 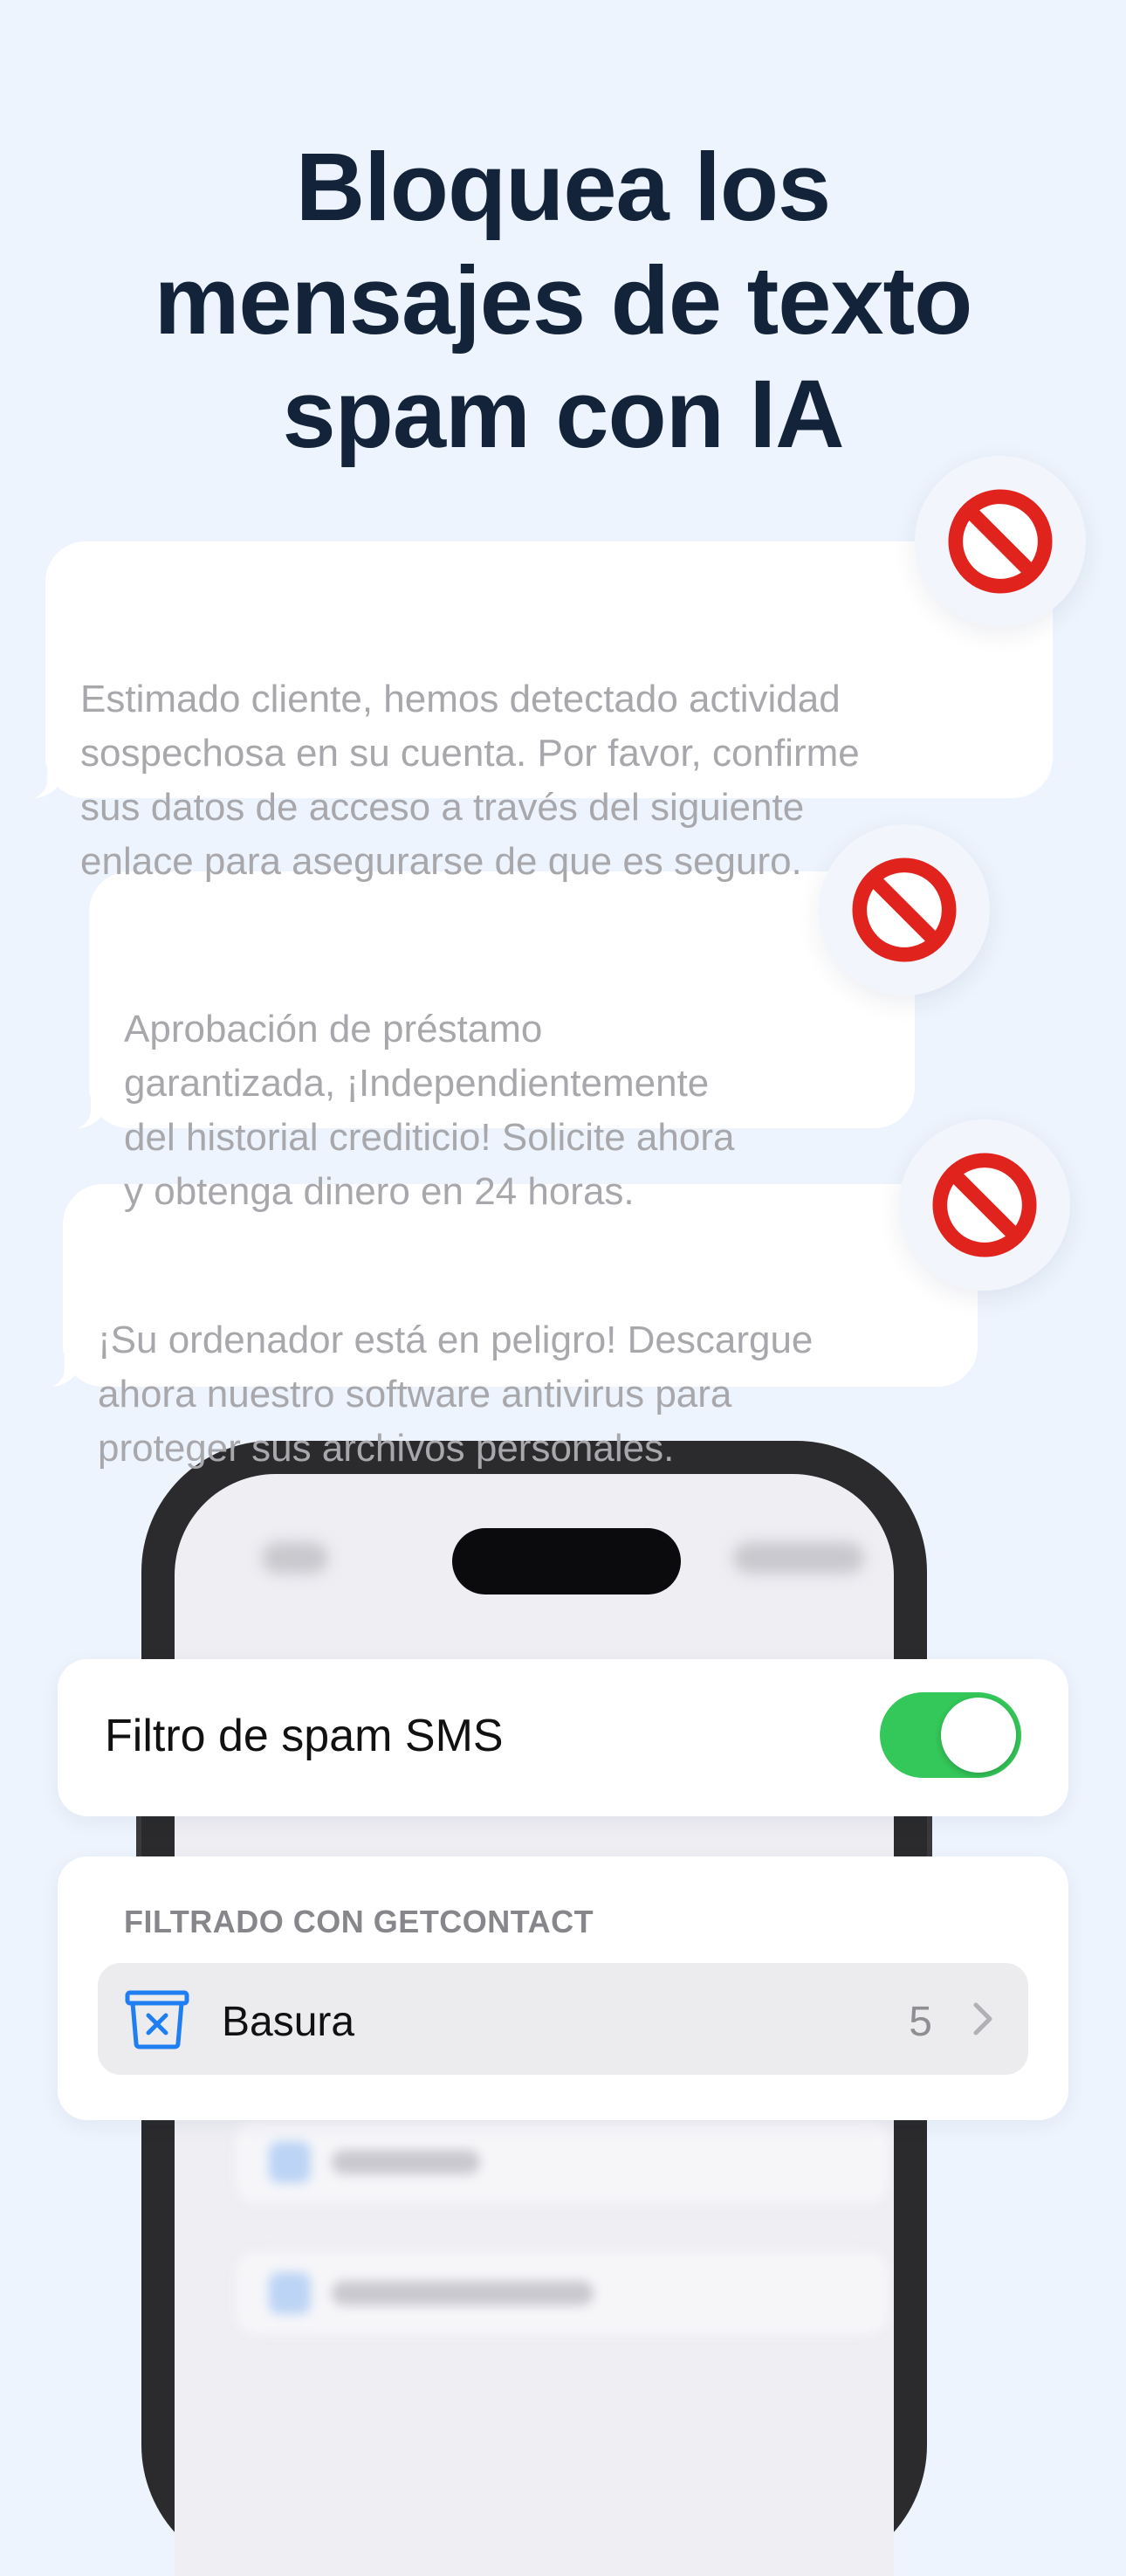 What do you see at coordinates (563, 2019) in the screenshot?
I see `trash-folder-row: Basura 5` at bounding box center [563, 2019].